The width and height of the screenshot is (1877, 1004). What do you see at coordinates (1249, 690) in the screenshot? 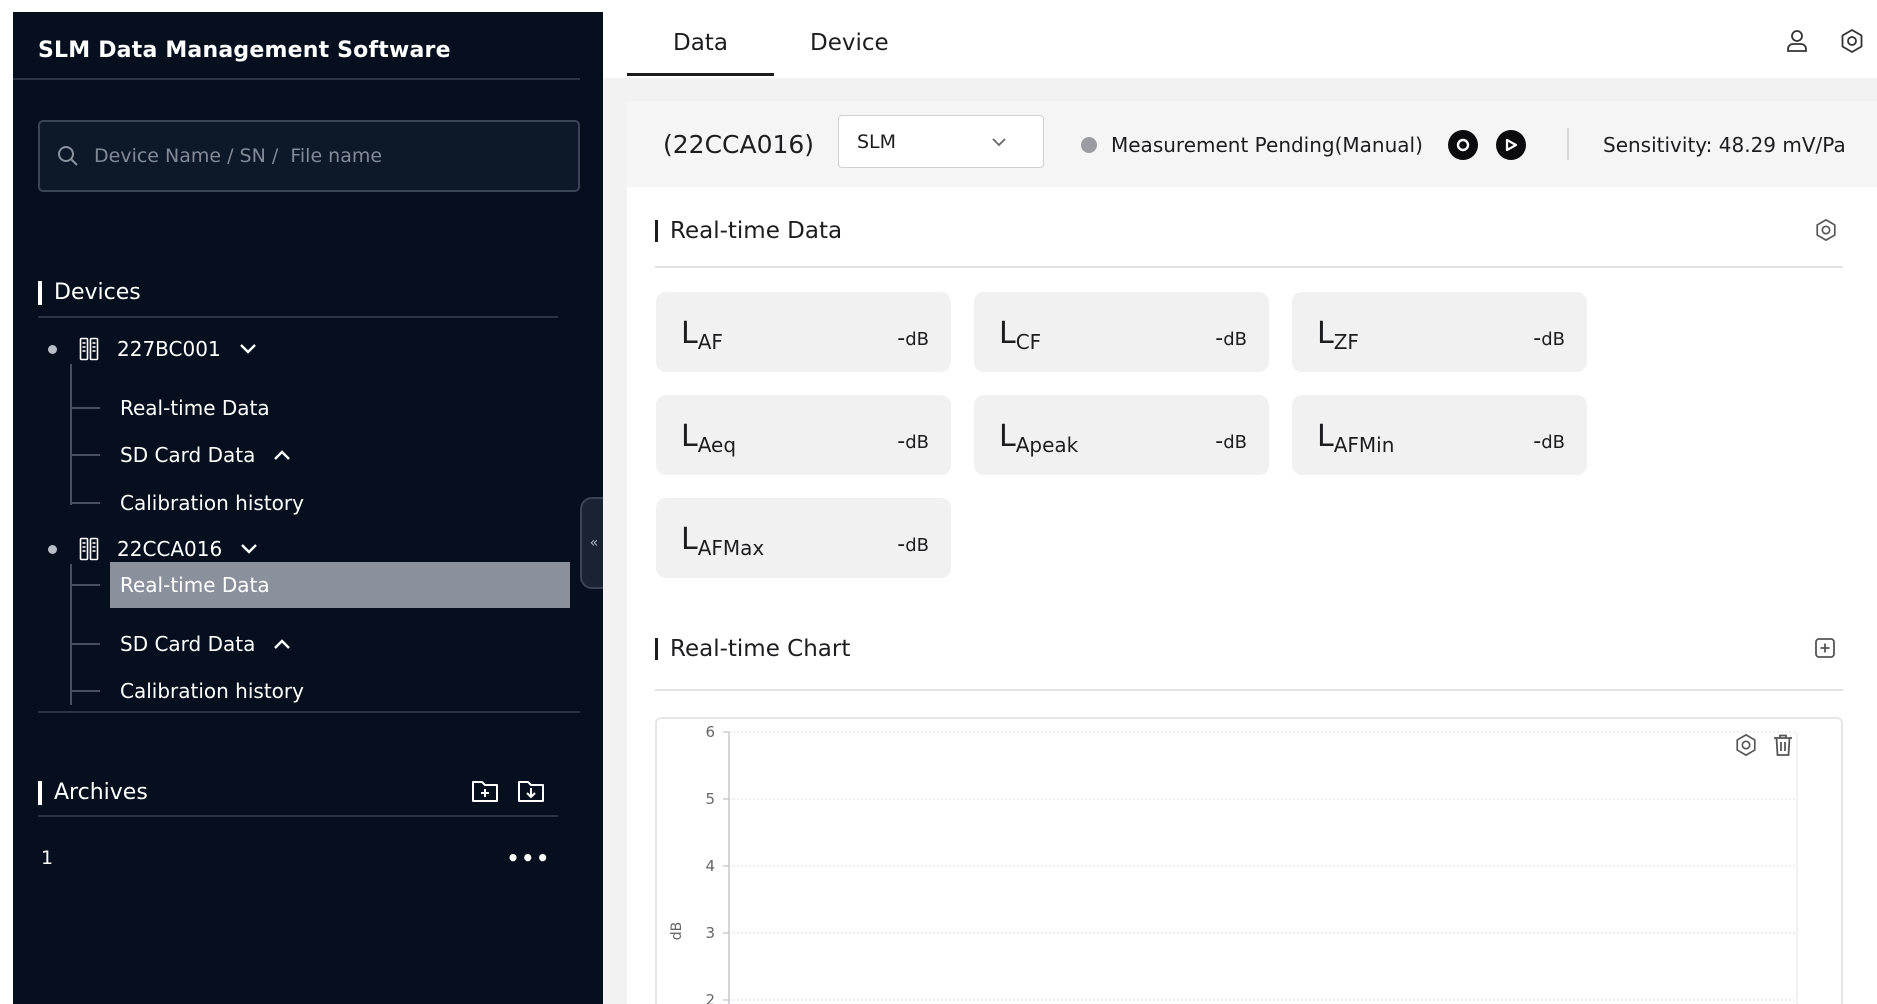
I see `realtime-chart-divider` at bounding box center [1249, 690].